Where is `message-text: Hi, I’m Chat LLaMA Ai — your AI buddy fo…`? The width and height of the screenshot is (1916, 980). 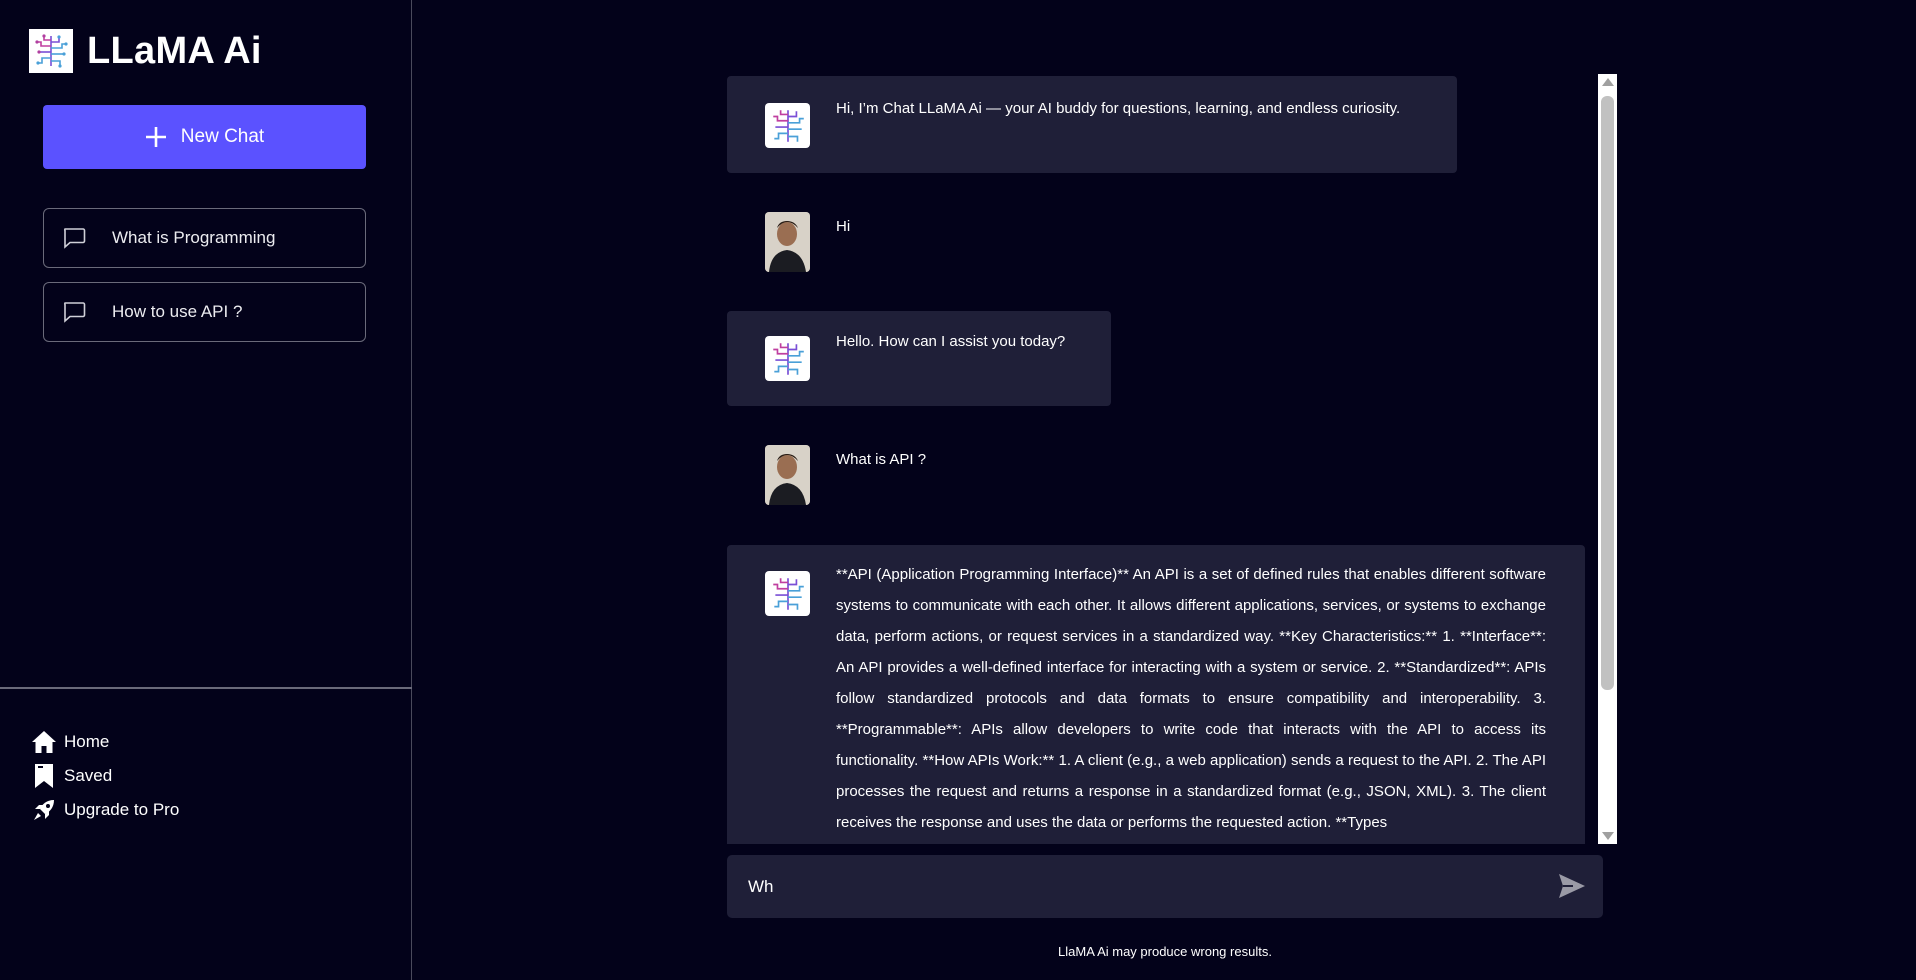 message-text: Hi, I’m Chat LLaMA Ai — your AI buddy fo… is located at coordinates (1118, 108).